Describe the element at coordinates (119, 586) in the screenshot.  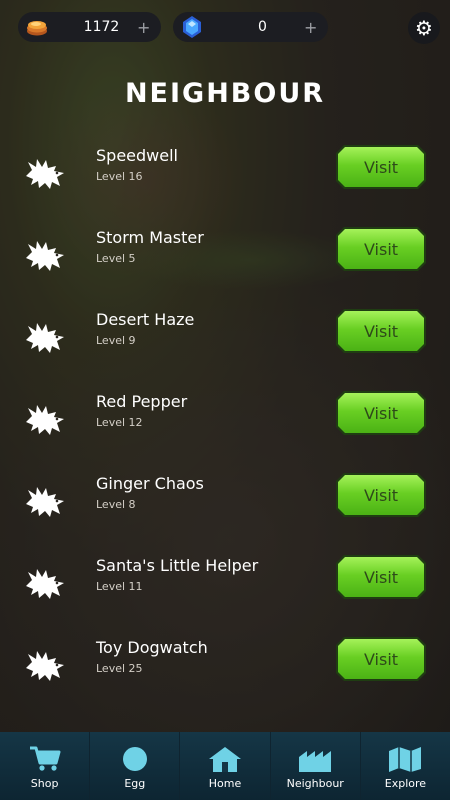
I see `neighbour-level: Level 11` at that location.